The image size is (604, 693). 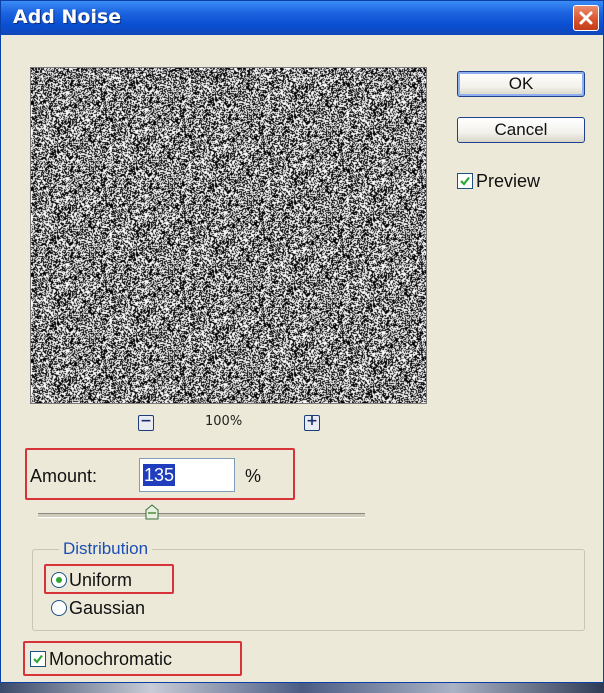 I want to click on close-icon, so click(x=586, y=18).